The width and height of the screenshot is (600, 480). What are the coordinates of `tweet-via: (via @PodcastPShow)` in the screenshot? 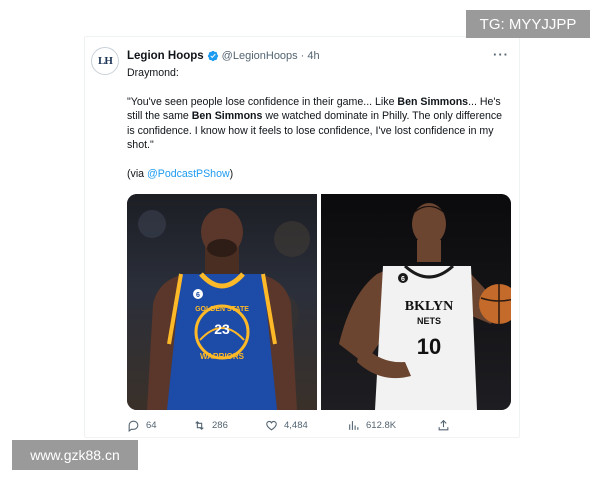 It's located at (180, 173).